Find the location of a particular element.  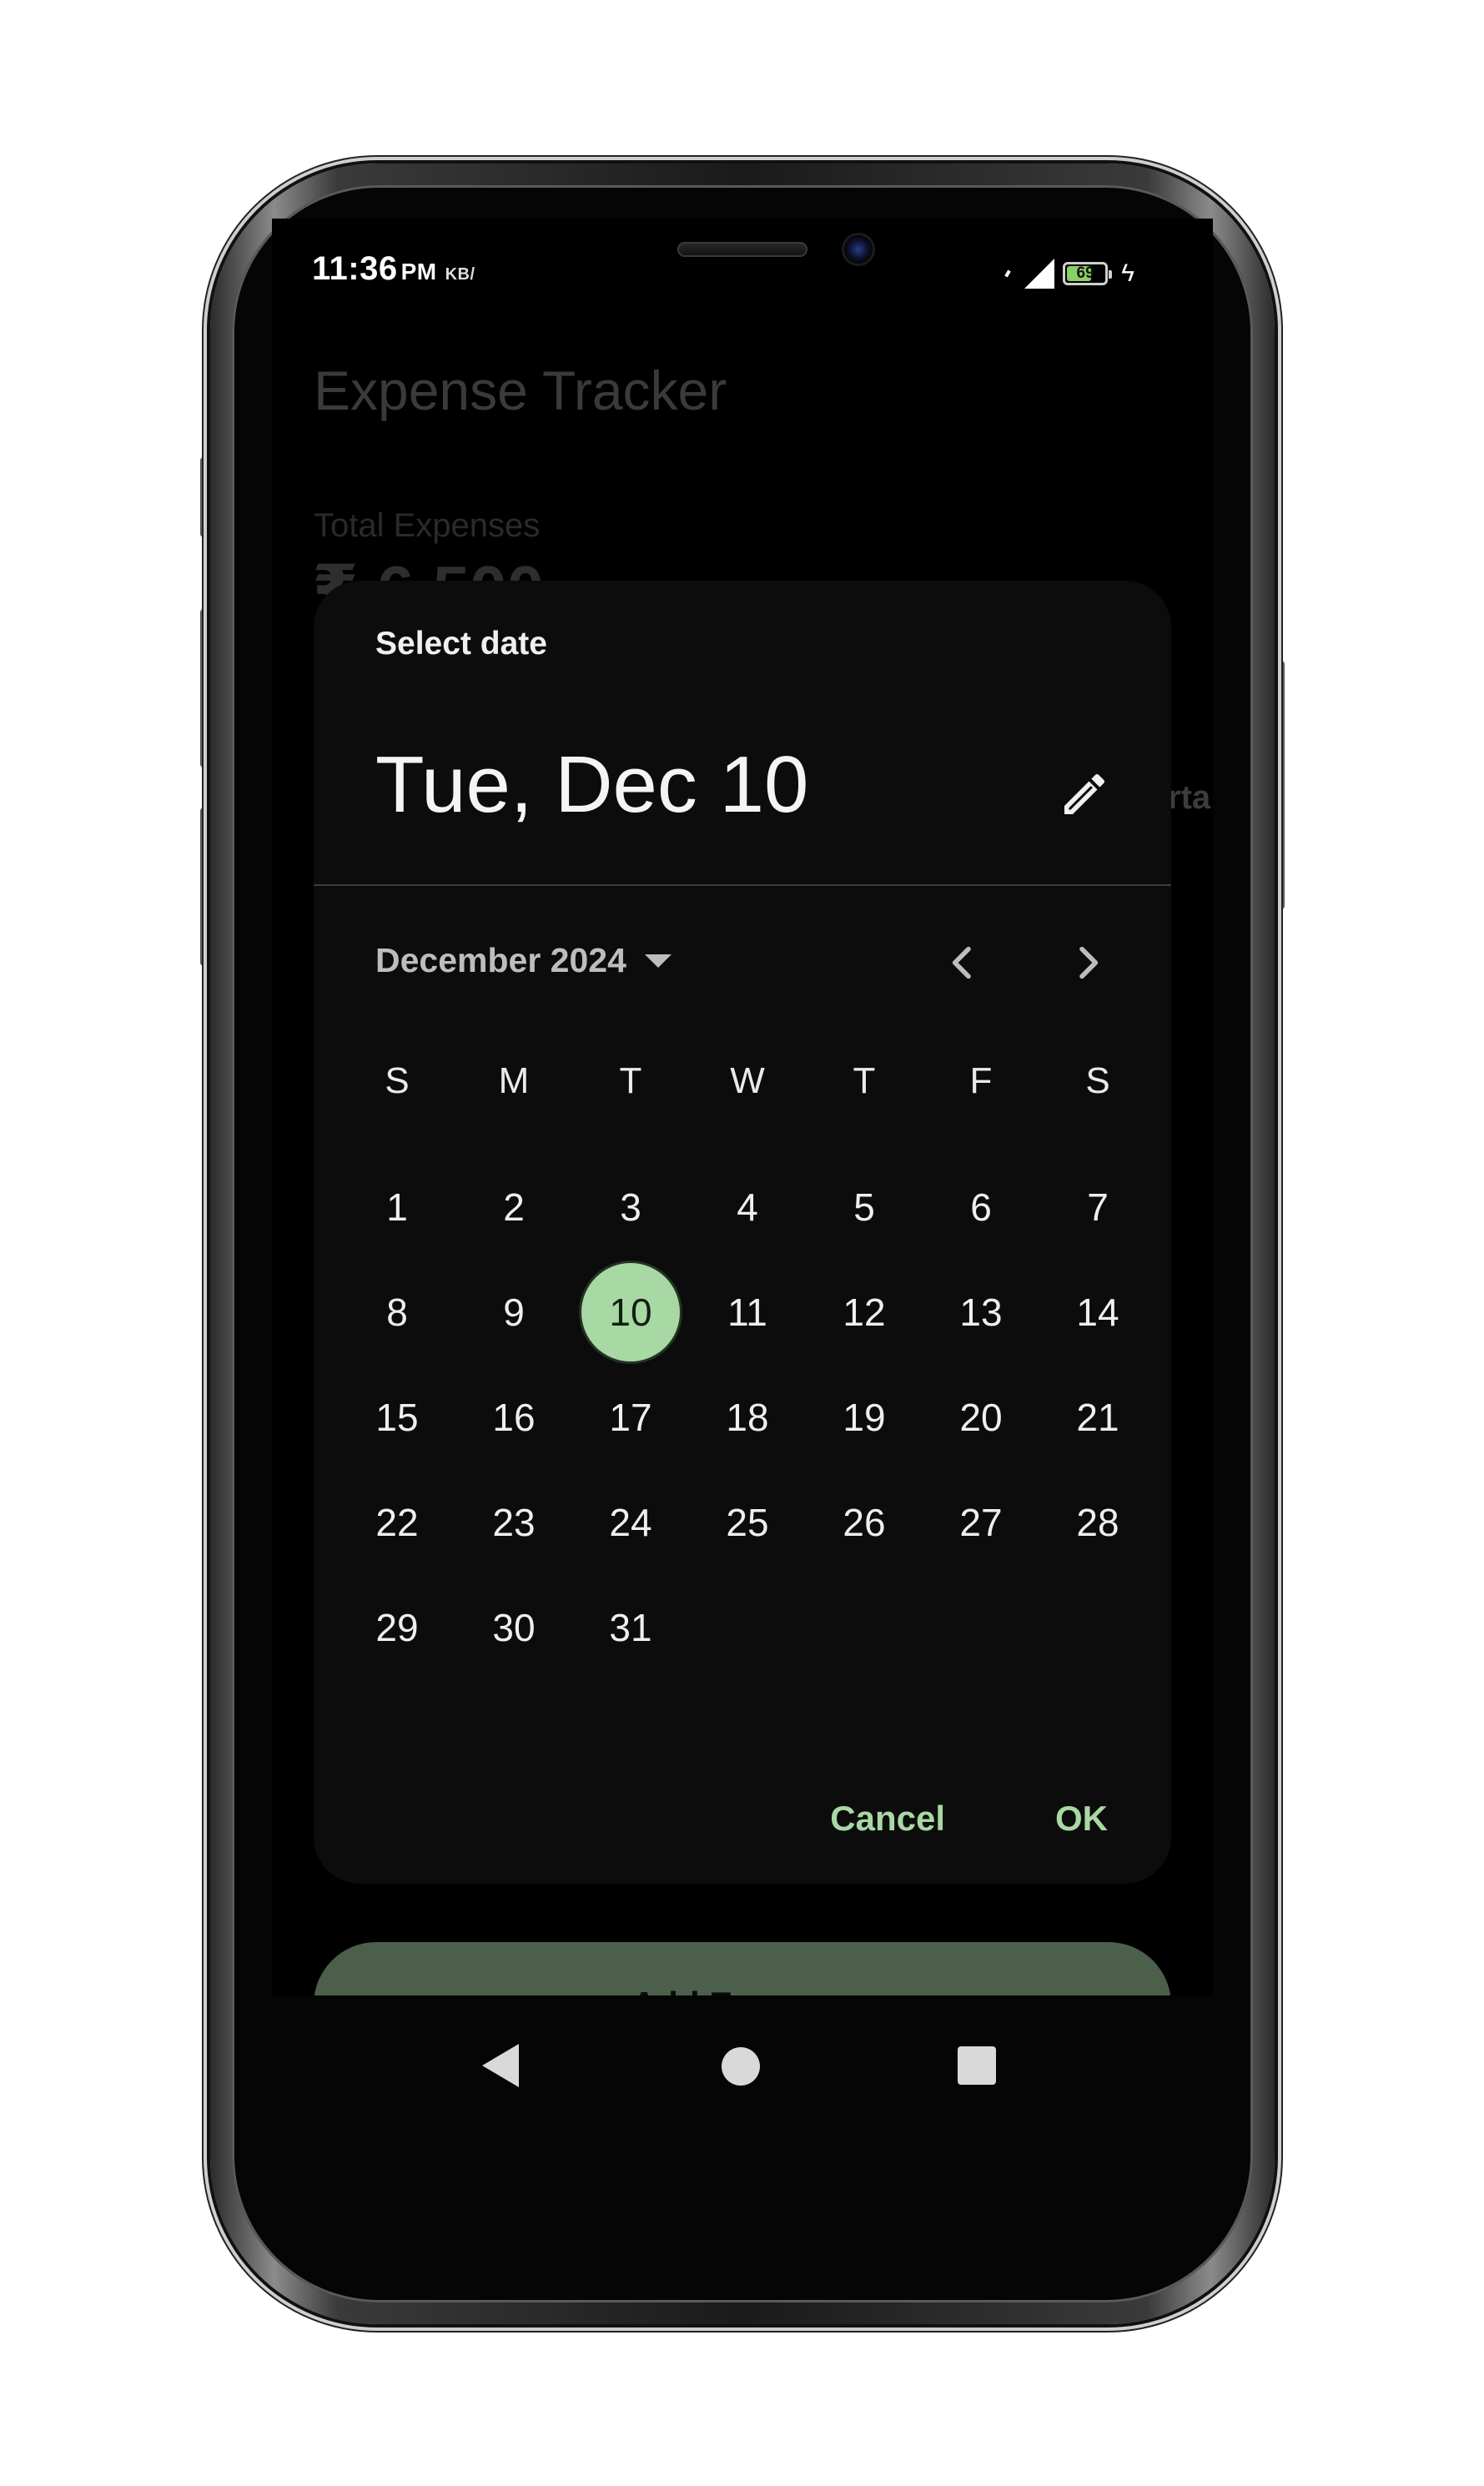

navigation-bar is located at coordinates (743, 2066).